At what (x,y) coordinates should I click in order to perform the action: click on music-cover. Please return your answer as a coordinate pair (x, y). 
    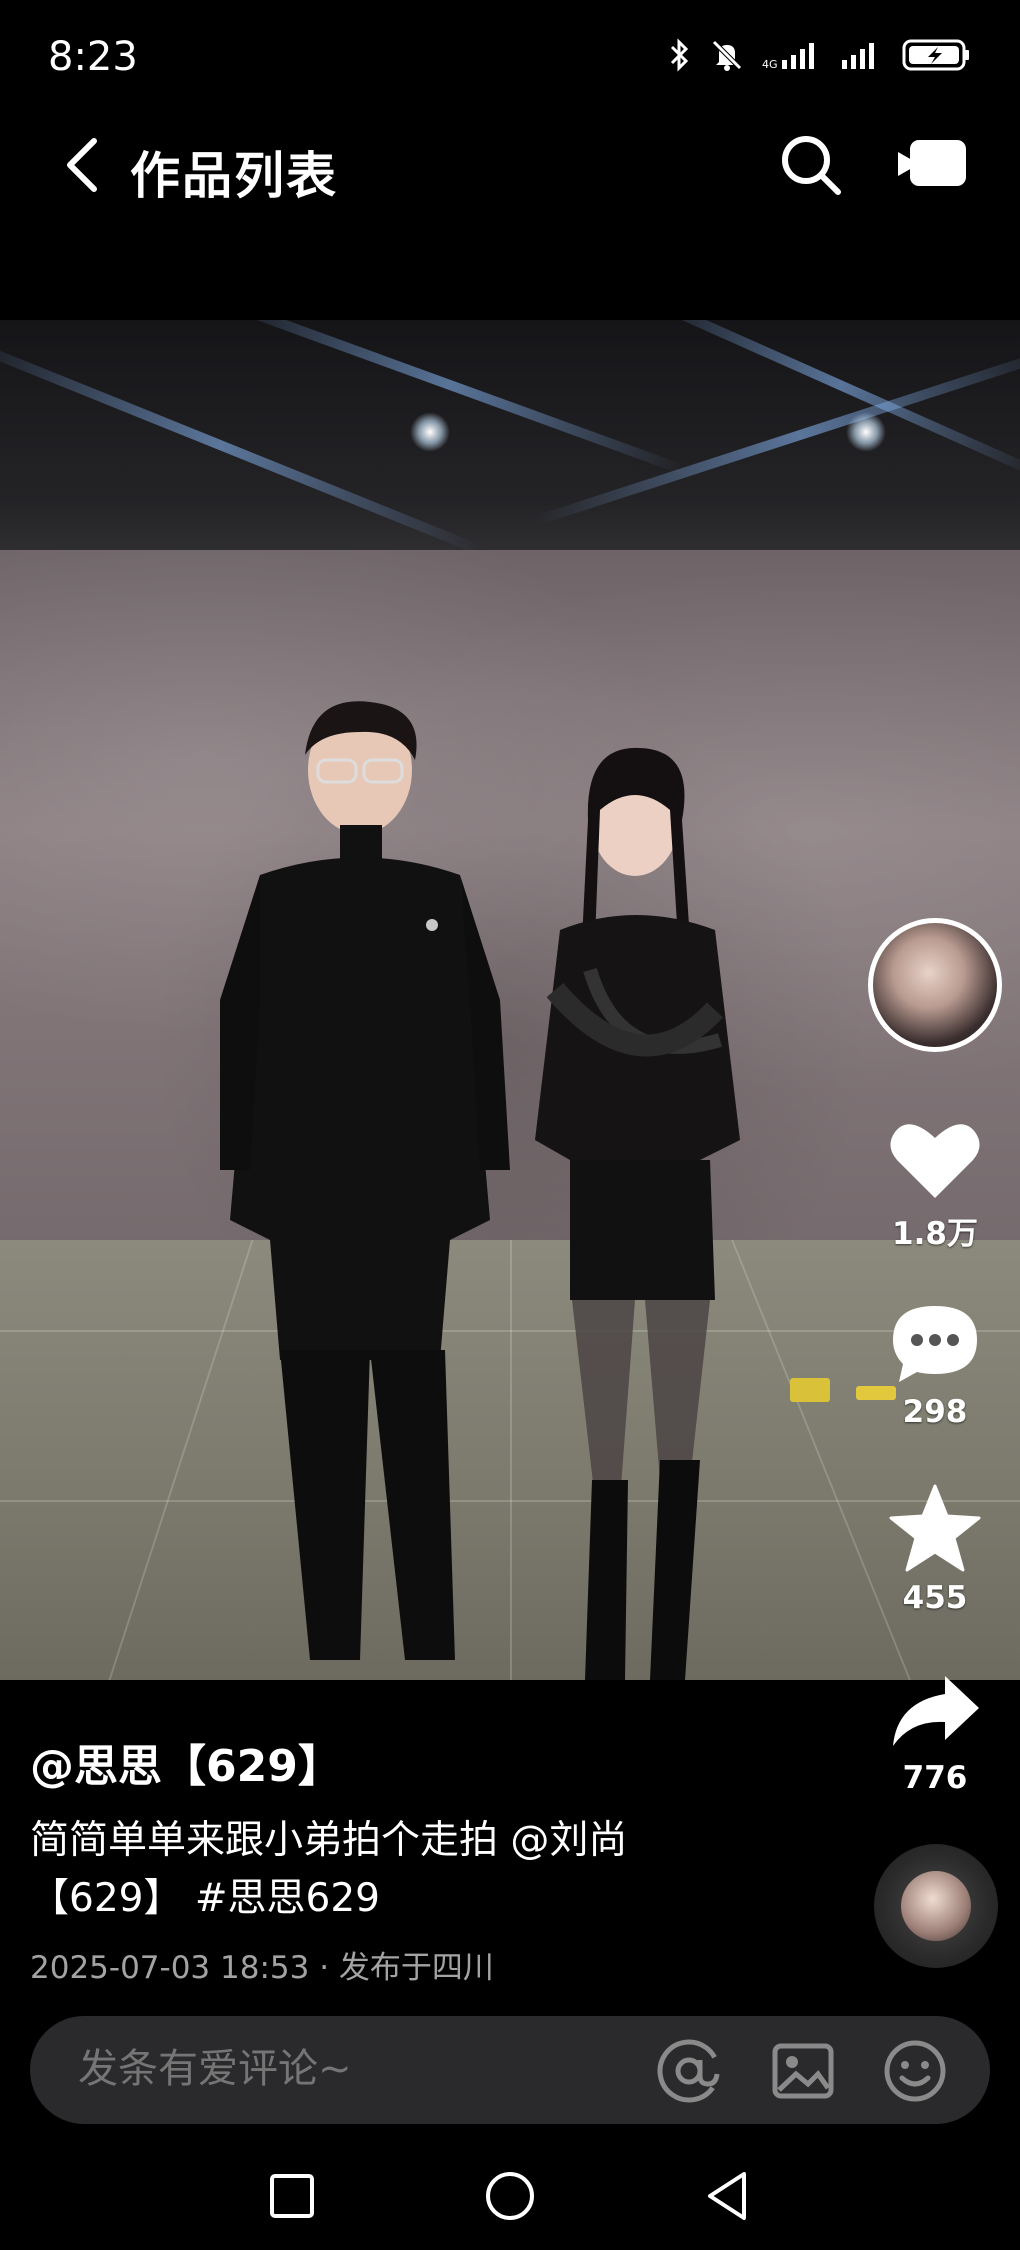
    Looking at the image, I should click on (936, 1906).